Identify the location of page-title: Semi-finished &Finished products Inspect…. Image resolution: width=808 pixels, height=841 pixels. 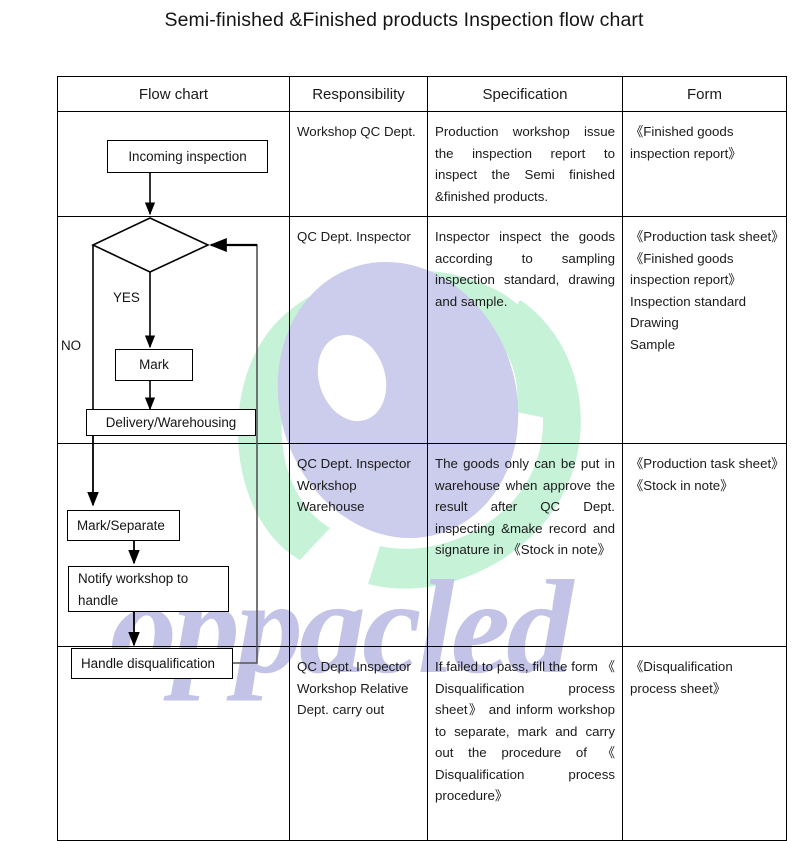
(404, 20).